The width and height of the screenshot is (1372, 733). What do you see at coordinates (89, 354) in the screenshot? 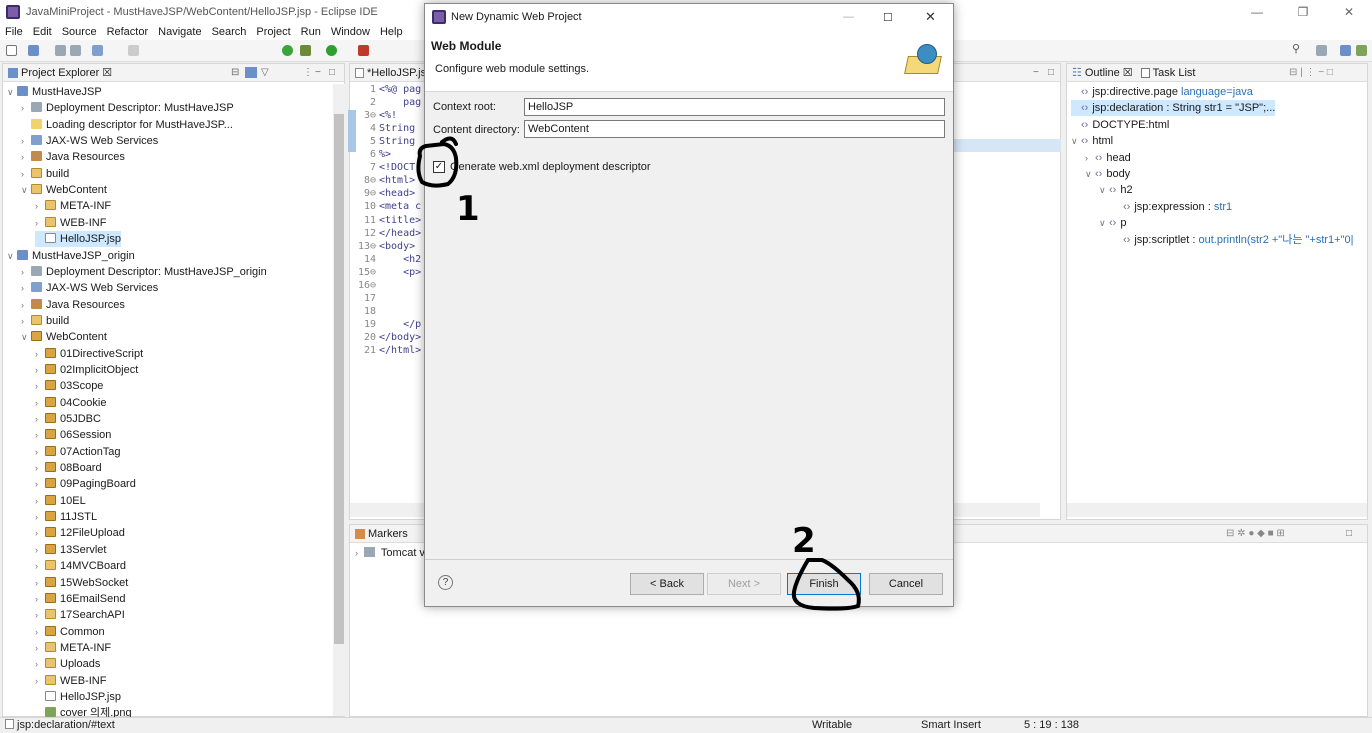
I see `explorer-item: › 01DirectiveScript` at bounding box center [89, 354].